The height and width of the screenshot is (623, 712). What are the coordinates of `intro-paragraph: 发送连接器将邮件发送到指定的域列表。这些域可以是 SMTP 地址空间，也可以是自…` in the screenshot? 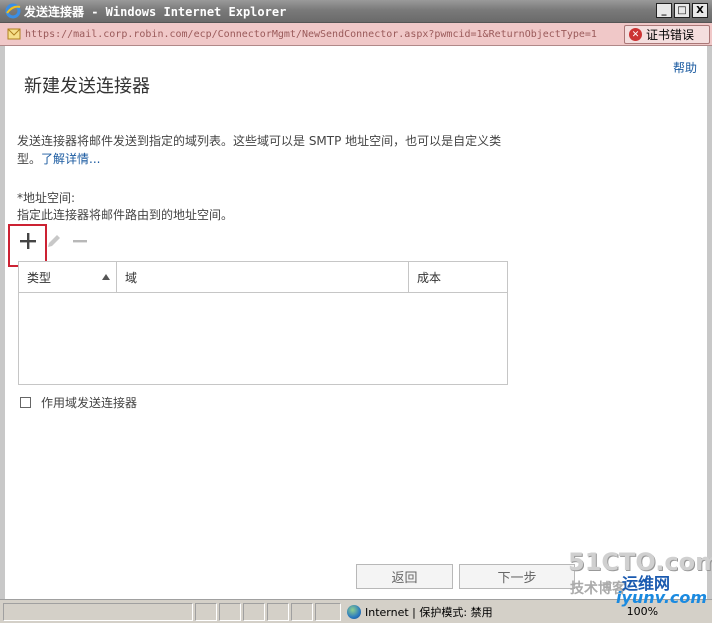 It's located at (267, 150).